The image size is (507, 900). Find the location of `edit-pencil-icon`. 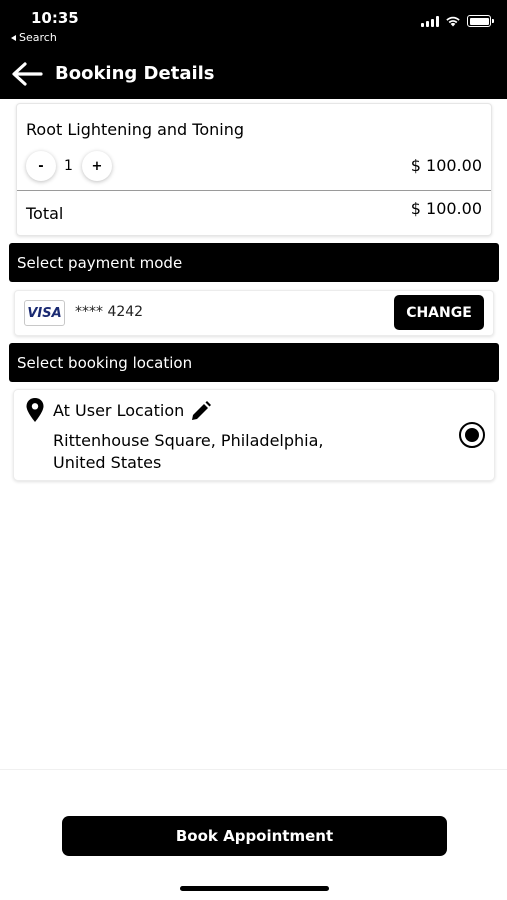

edit-pencil-icon is located at coordinates (201, 411).